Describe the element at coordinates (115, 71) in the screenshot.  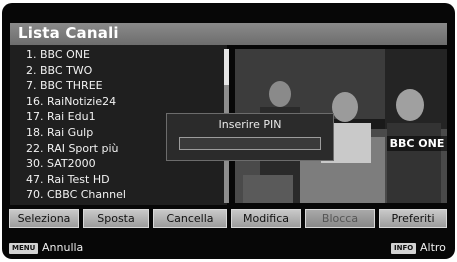
I see `channel-item: 2. BBC TWO` at that location.